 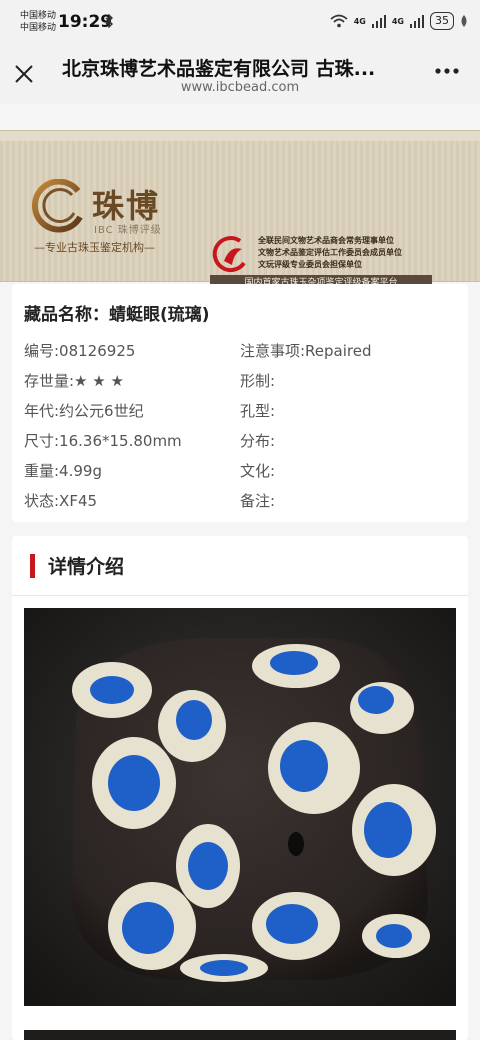 What do you see at coordinates (24, 74) in the screenshot?
I see `close-icon` at bounding box center [24, 74].